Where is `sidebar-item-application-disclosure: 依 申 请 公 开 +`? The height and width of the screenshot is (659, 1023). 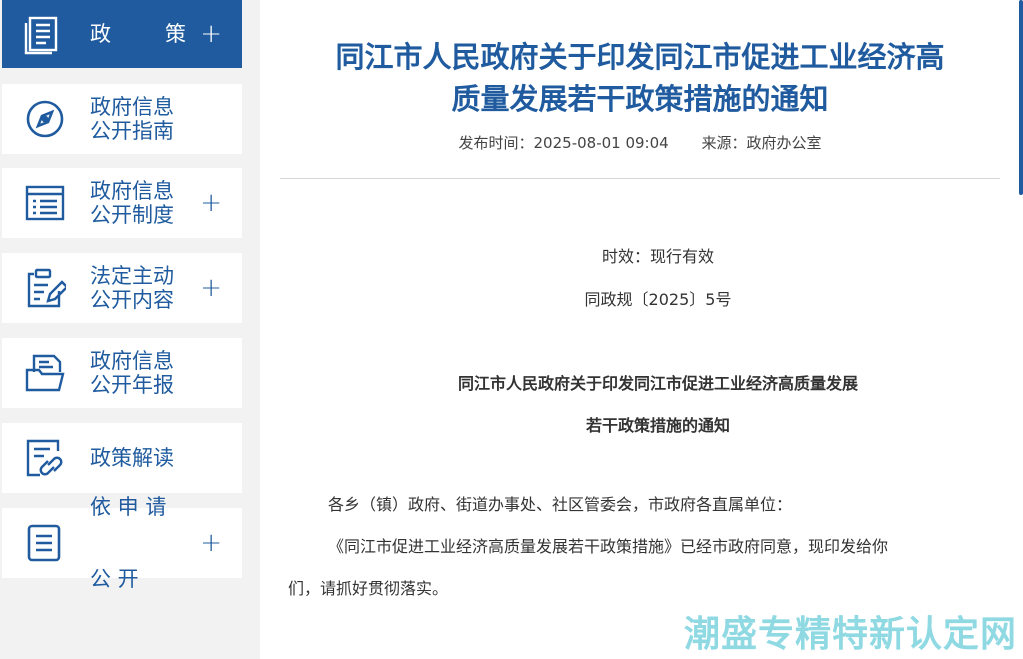
sidebar-item-application-disclosure: 依 申 请 公 开 + is located at coordinates (122, 543).